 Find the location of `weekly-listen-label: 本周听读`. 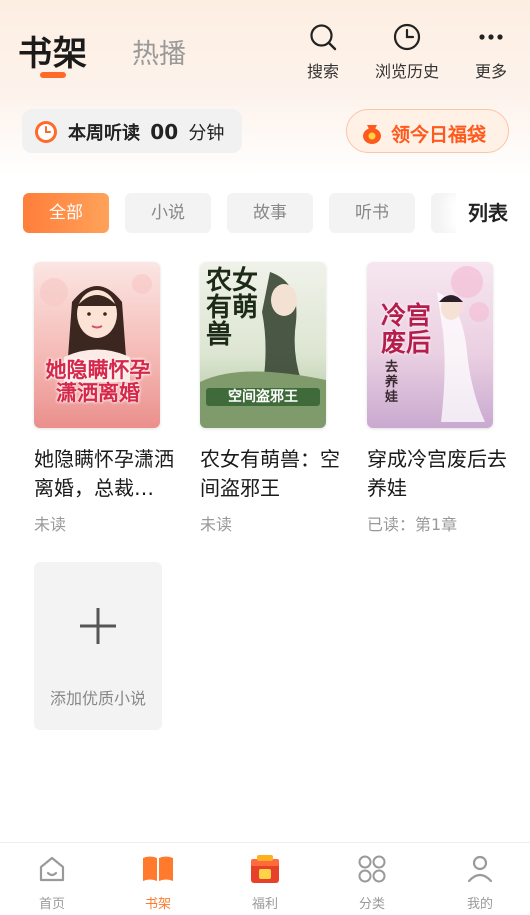

weekly-listen-label: 本周听读 is located at coordinates (104, 133).